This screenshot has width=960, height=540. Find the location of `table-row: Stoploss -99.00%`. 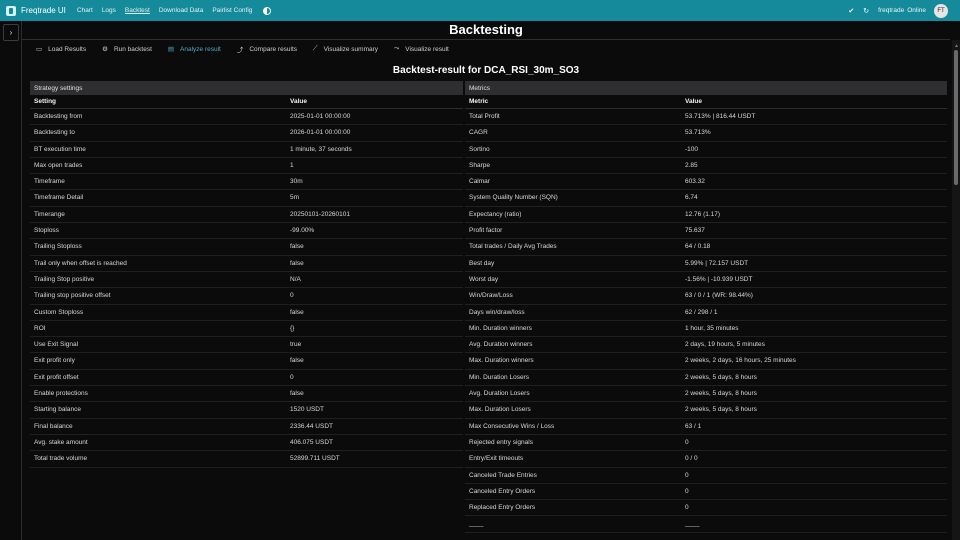

table-row: Stoploss -99.00% is located at coordinates (246, 231).